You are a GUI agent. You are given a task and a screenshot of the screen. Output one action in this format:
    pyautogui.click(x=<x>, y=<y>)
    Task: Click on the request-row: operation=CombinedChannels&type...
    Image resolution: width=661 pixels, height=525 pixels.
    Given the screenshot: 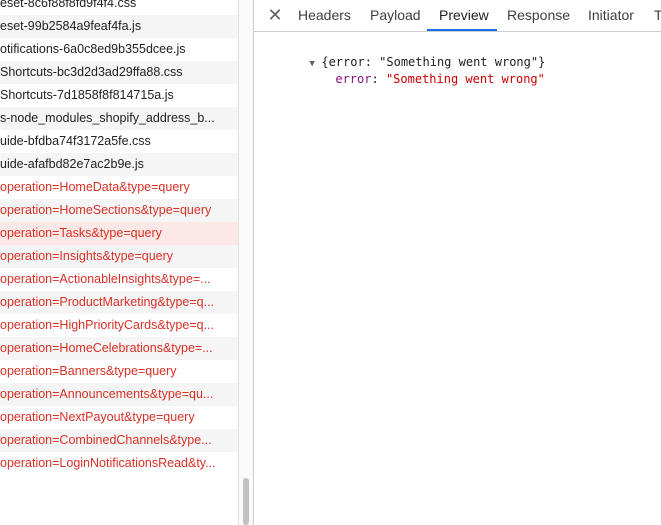 What is the action you would take?
    pyautogui.click(x=119, y=440)
    